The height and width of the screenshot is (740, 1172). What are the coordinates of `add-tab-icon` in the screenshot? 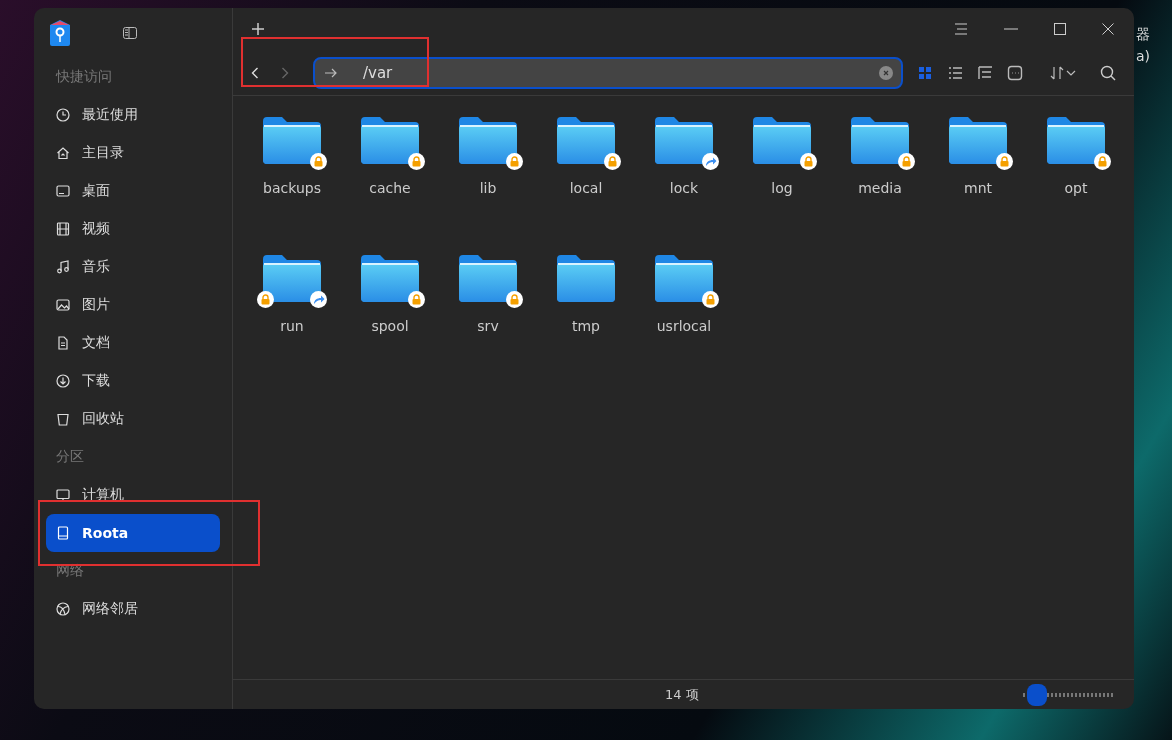 It's located at (258, 29).